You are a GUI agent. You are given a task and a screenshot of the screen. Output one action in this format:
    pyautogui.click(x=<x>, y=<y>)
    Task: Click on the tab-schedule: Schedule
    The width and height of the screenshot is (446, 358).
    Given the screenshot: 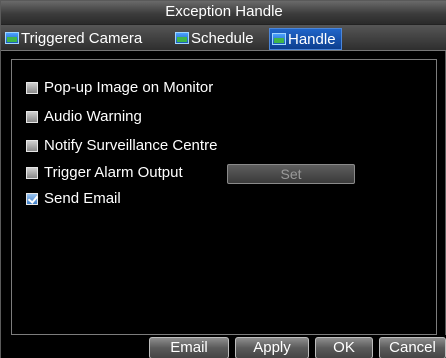 What is the action you would take?
    pyautogui.click(x=216, y=39)
    